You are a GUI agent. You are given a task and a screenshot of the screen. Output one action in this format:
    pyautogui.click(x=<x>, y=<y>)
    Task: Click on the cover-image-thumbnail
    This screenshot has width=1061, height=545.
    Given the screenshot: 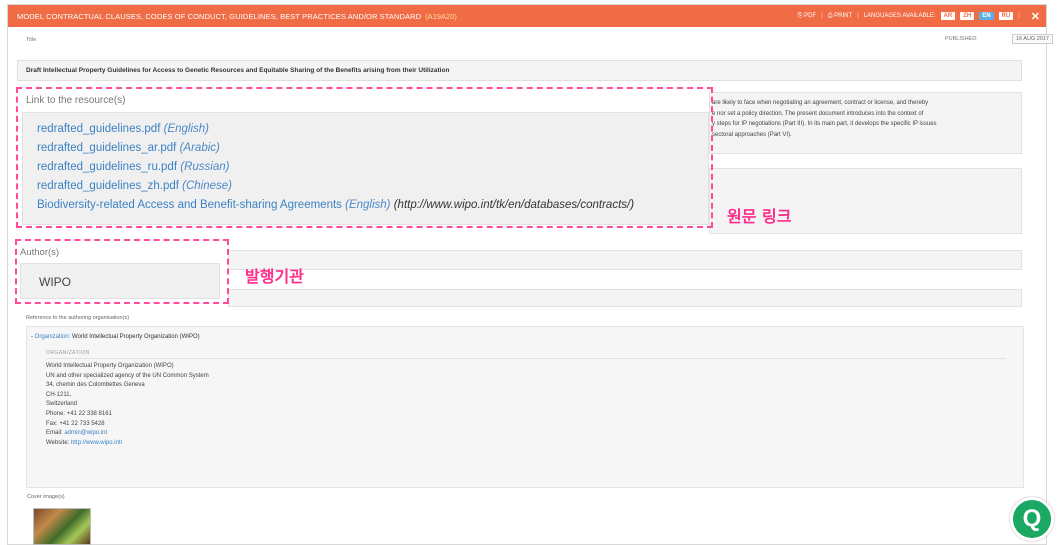 What is the action you would take?
    pyautogui.click(x=62, y=526)
    